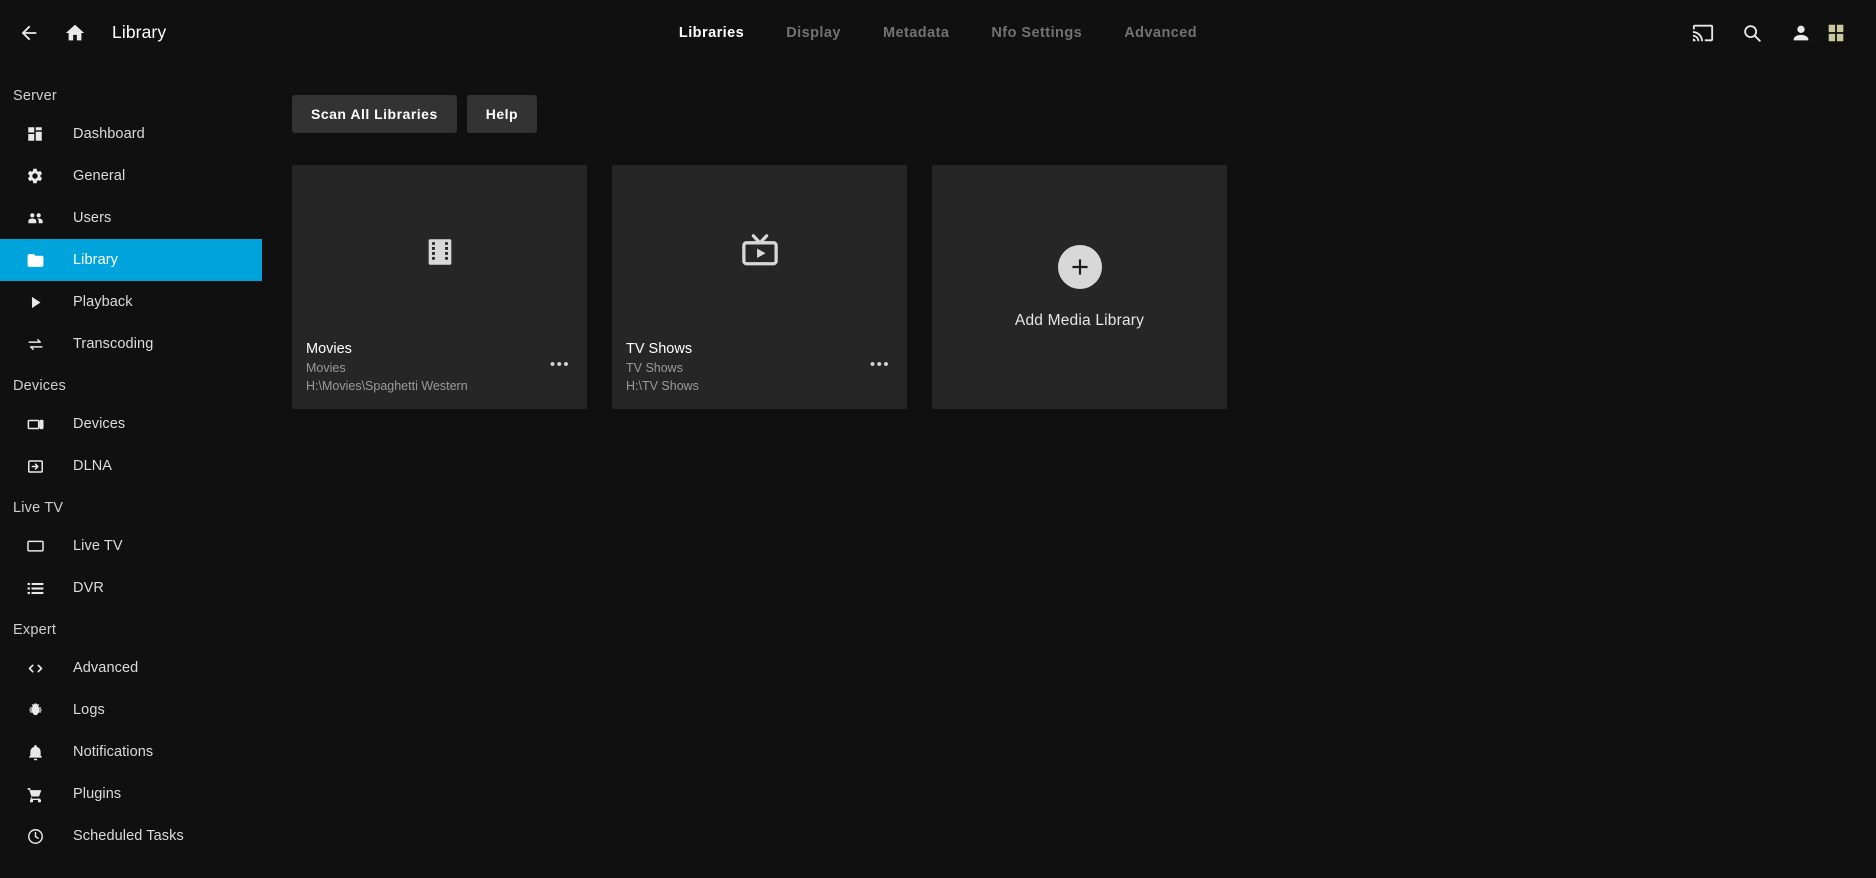 This screenshot has width=1876, height=878. What do you see at coordinates (35, 466) in the screenshot?
I see `input-icon` at bounding box center [35, 466].